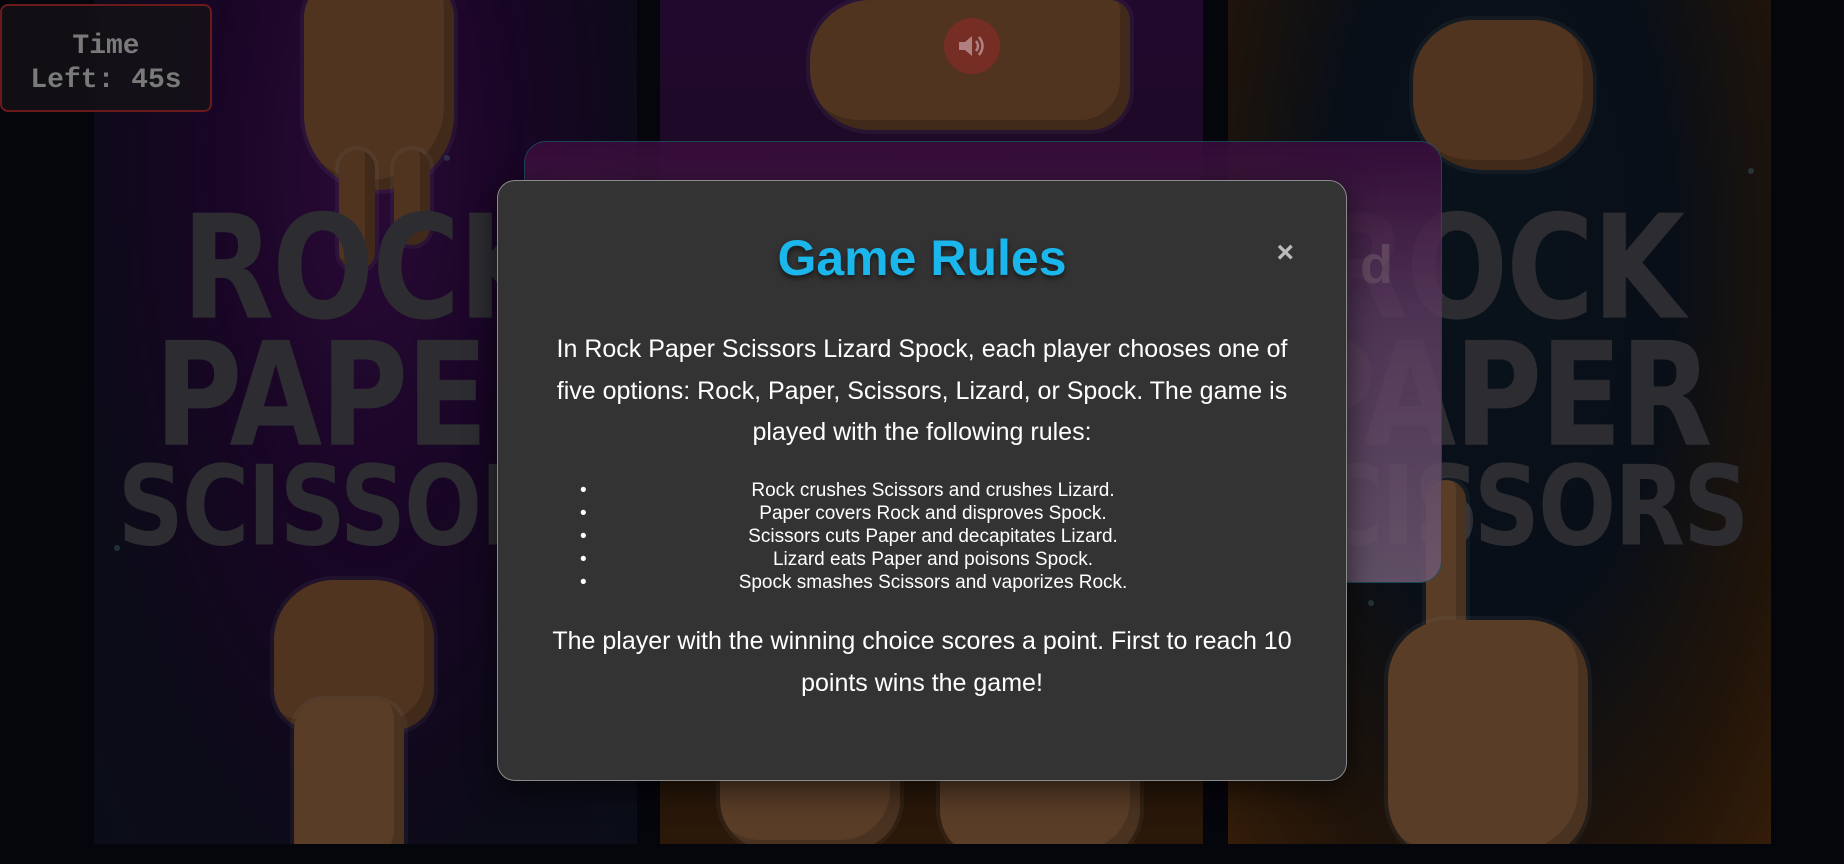 The height and width of the screenshot is (864, 1844). What do you see at coordinates (106, 80) in the screenshot?
I see `timer-value: Left: 45s` at bounding box center [106, 80].